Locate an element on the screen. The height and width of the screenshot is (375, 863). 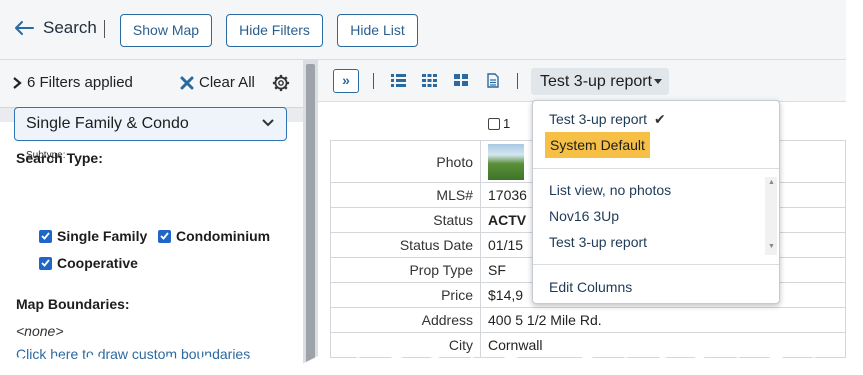
hide-list-button: Hide List is located at coordinates (377, 30).